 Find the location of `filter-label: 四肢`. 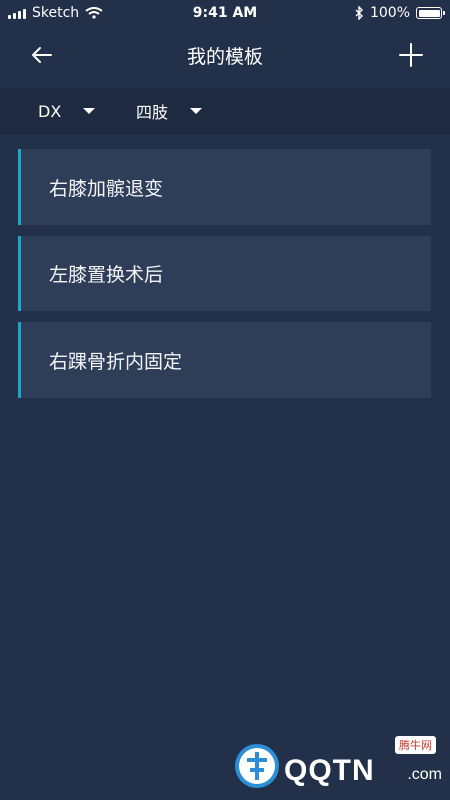

filter-label: 四肢 is located at coordinates (152, 112).